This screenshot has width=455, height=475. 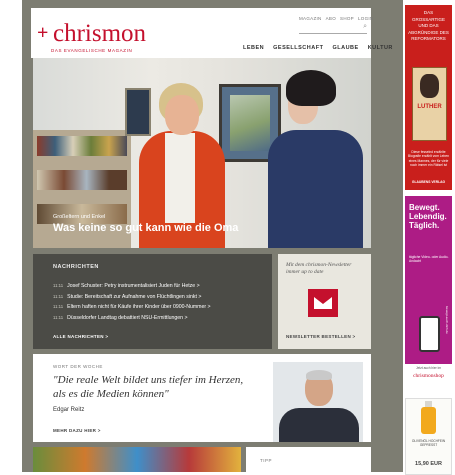 What do you see at coordinates (137, 459) in the screenshot?
I see `app-icons-teaser-image` at bounding box center [137, 459].